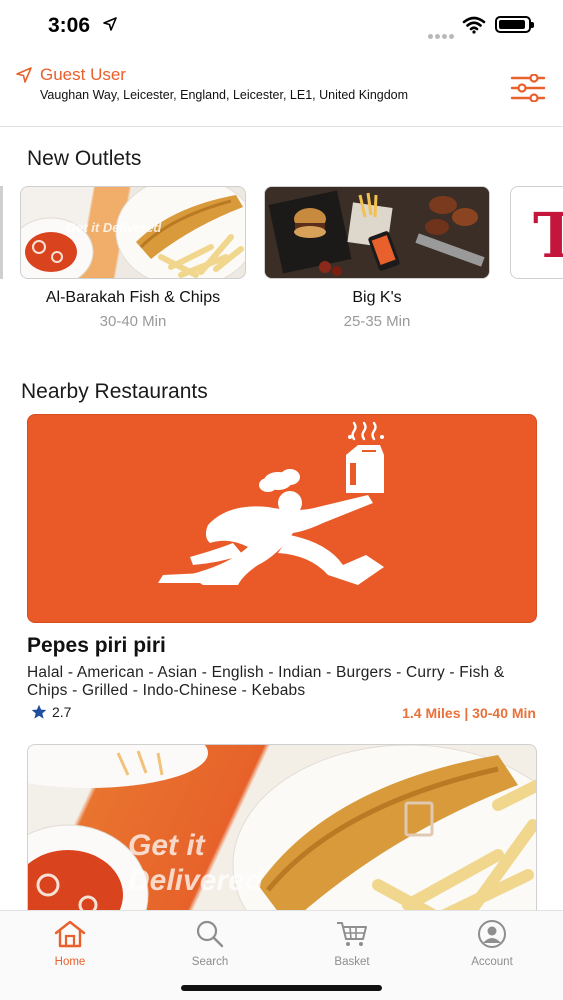  I want to click on outlet-name: Al-Barakah Fish & Chips, so click(133, 297).